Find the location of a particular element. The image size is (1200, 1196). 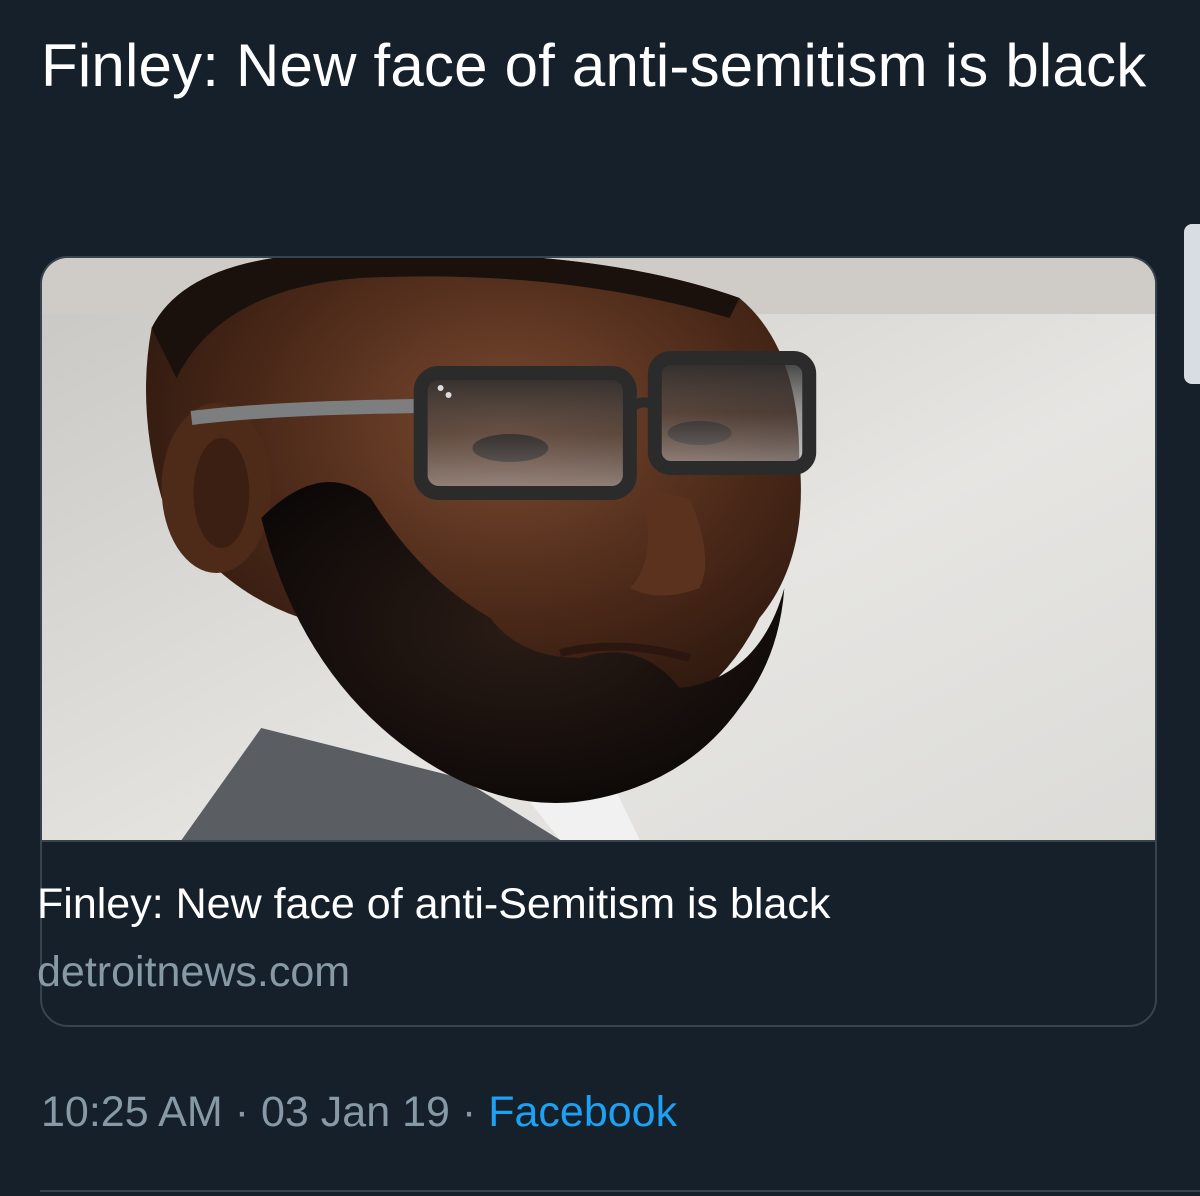

tweet-meta: 10:25 AM · 03 Jan 19 · Facebook is located at coordinates (359, 1112).